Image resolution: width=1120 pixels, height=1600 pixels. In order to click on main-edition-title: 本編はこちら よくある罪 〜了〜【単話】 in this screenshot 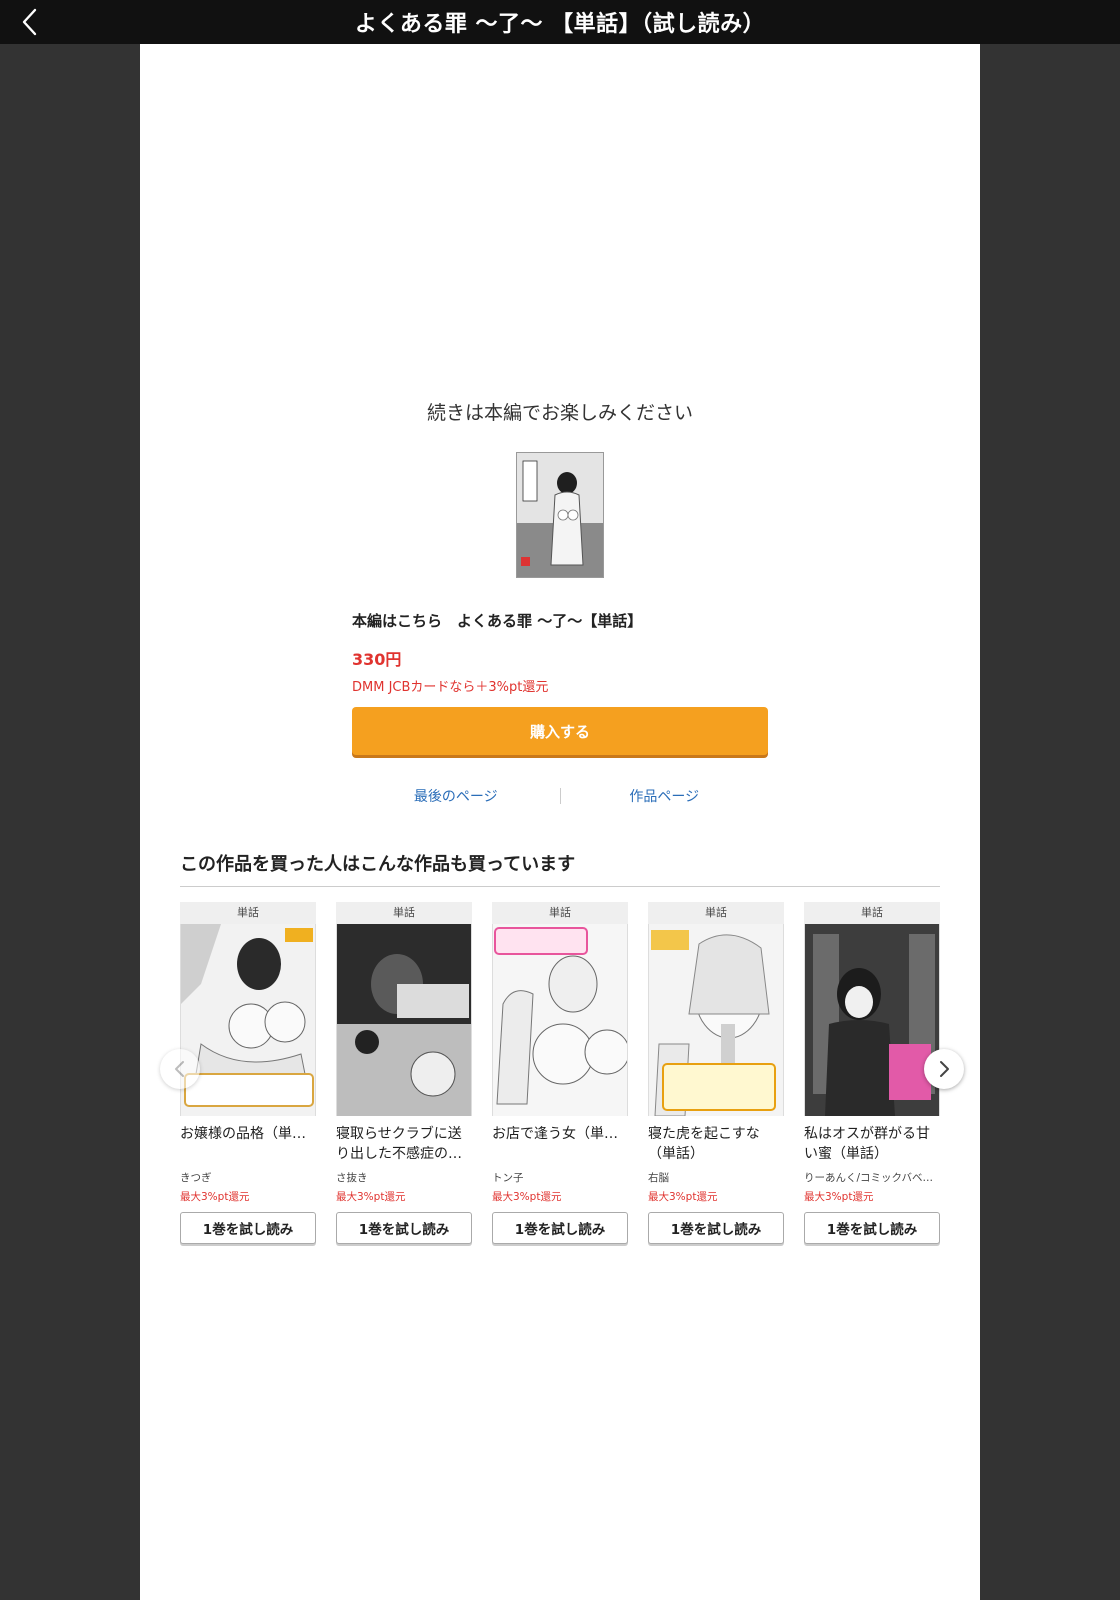, I will do `click(560, 621)`.